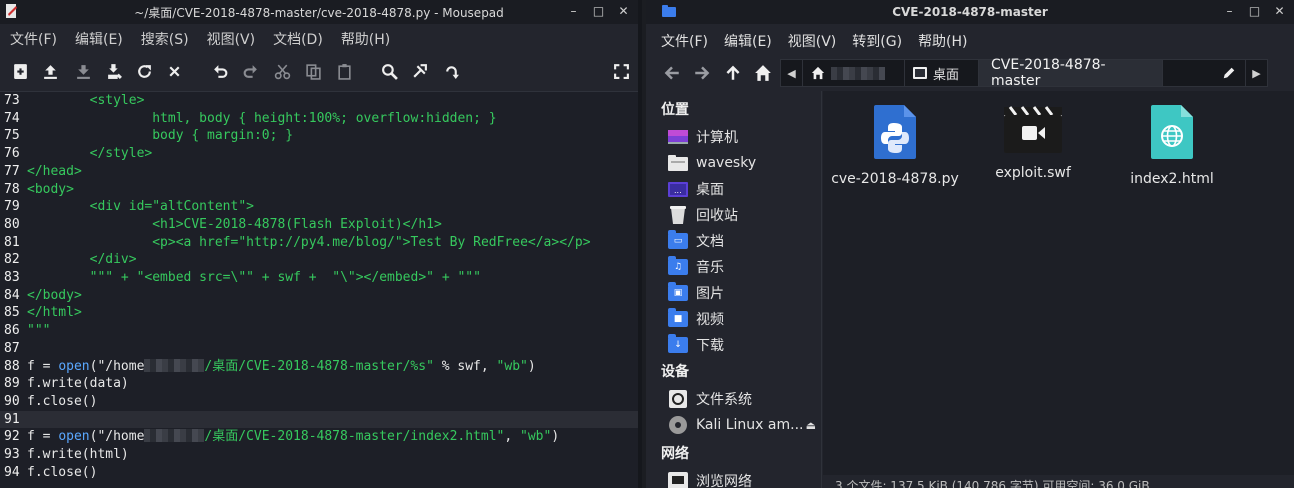  I want to click on goto-icon, so click(451, 71).